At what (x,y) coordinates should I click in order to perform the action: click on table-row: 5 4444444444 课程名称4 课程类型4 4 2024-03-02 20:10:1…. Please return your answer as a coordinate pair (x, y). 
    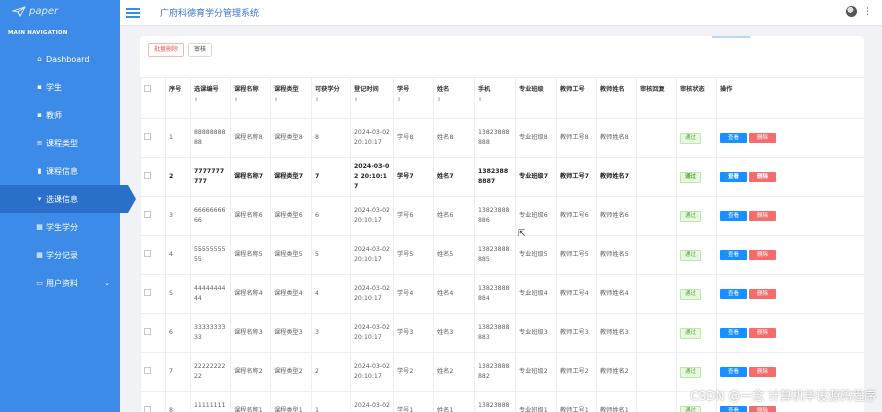
    Looking at the image, I should click on (502, 294).